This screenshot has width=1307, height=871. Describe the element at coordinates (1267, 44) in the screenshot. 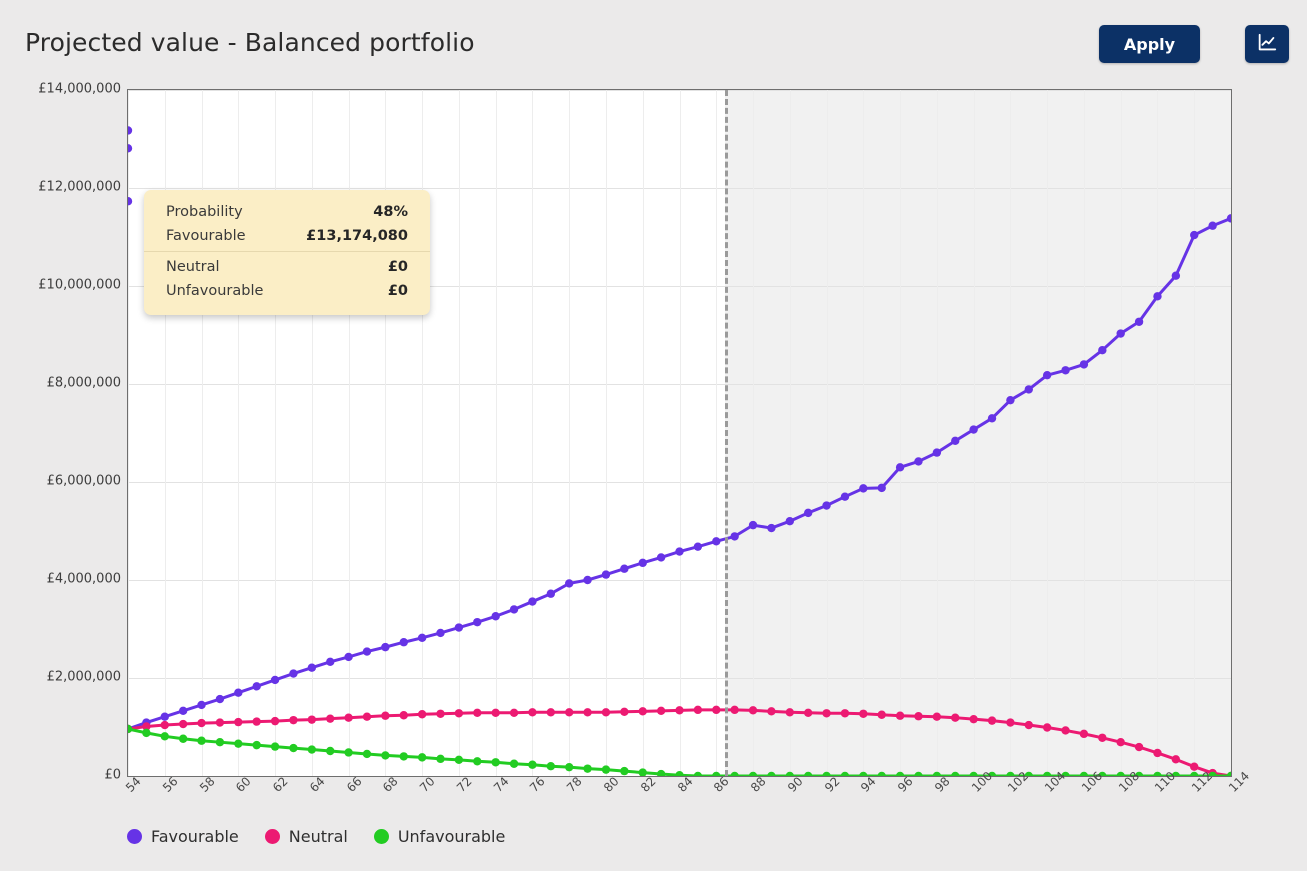

I see `chart-view-toggle-button` at that location.